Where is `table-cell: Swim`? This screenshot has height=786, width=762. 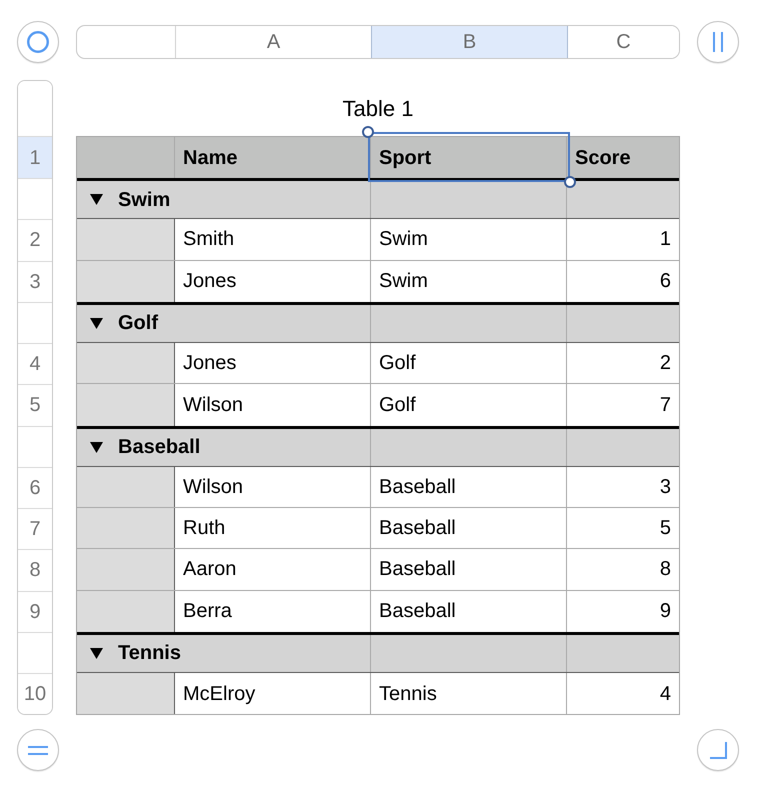
table-cell: Swim is located at coordinates (469, 281).